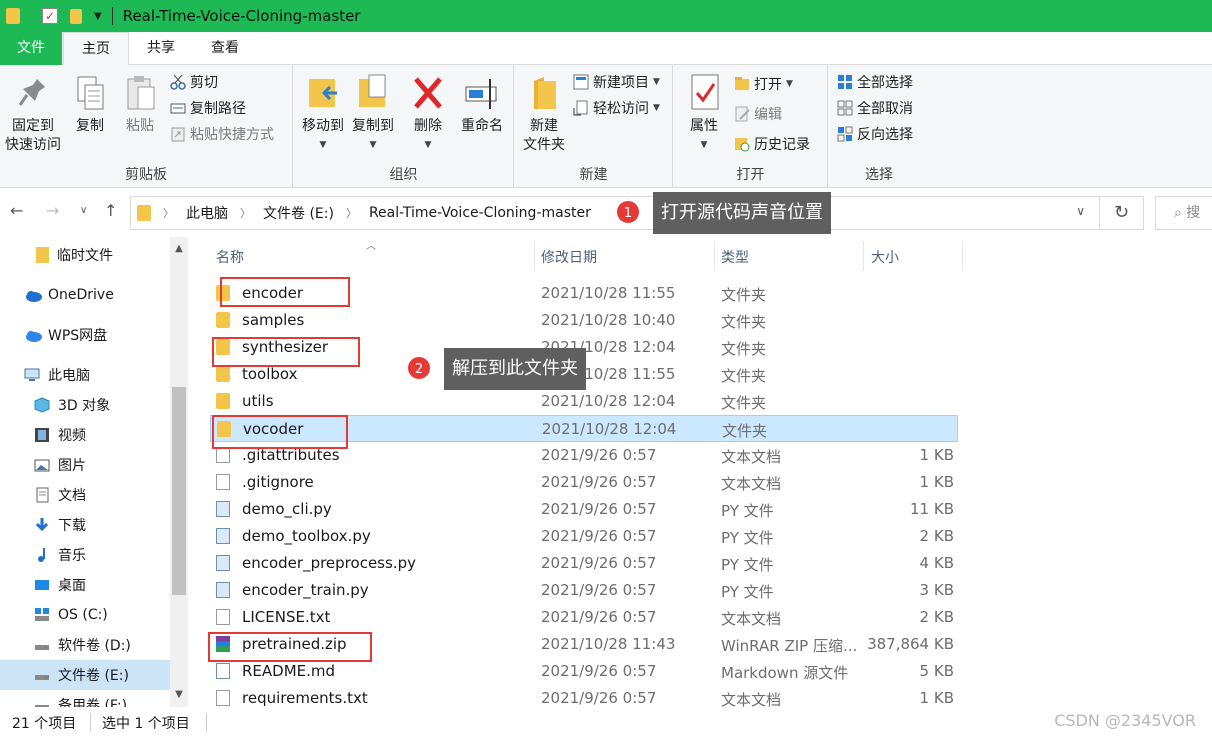 The height and width of the screenshot is (738, 1212). I want to click on nav-item-drive-c: OS (C:), so click(85, 615).